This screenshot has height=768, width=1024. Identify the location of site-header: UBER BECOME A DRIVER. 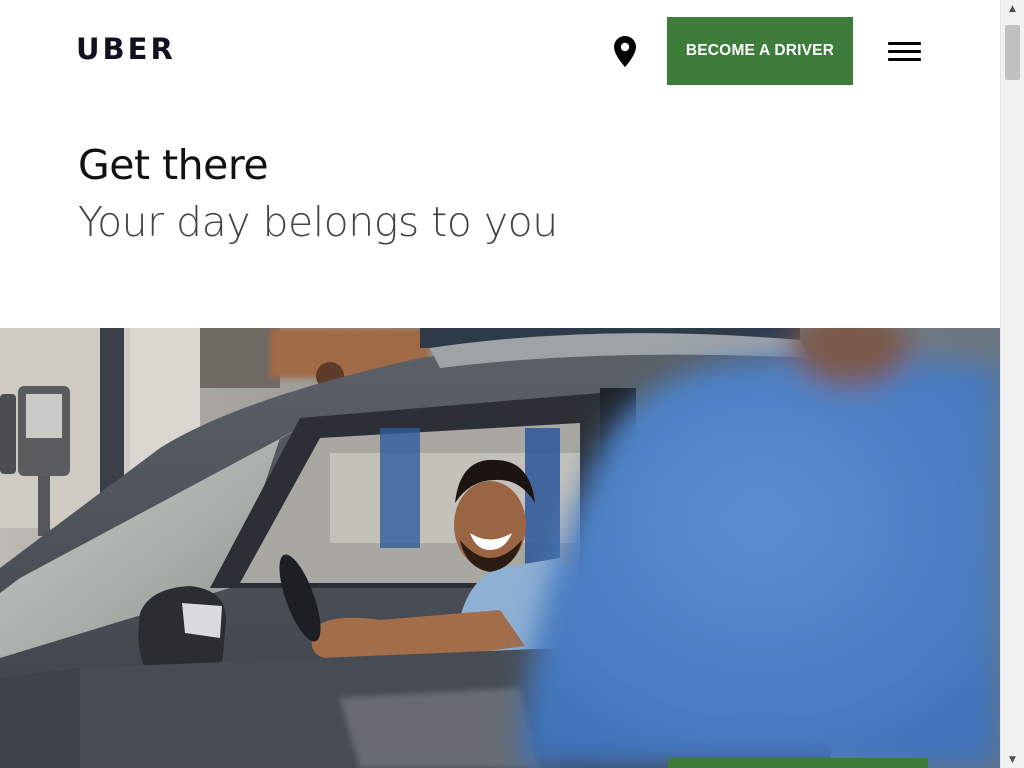
(500, 50).